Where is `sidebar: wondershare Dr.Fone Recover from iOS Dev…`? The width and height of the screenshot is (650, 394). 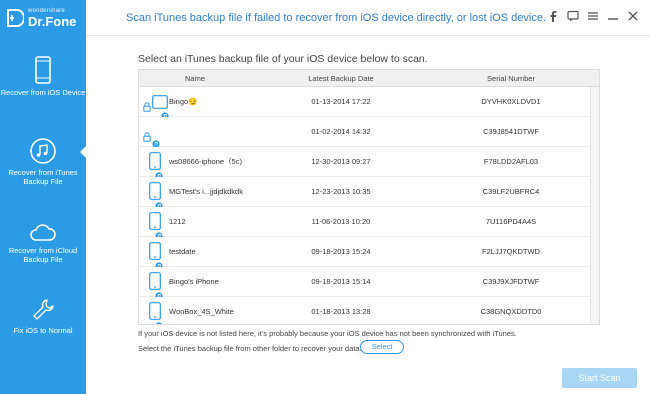 sidebar: wondershare Dr.Fone Recover from iOS Dev… is located at coordinates (43, 197).